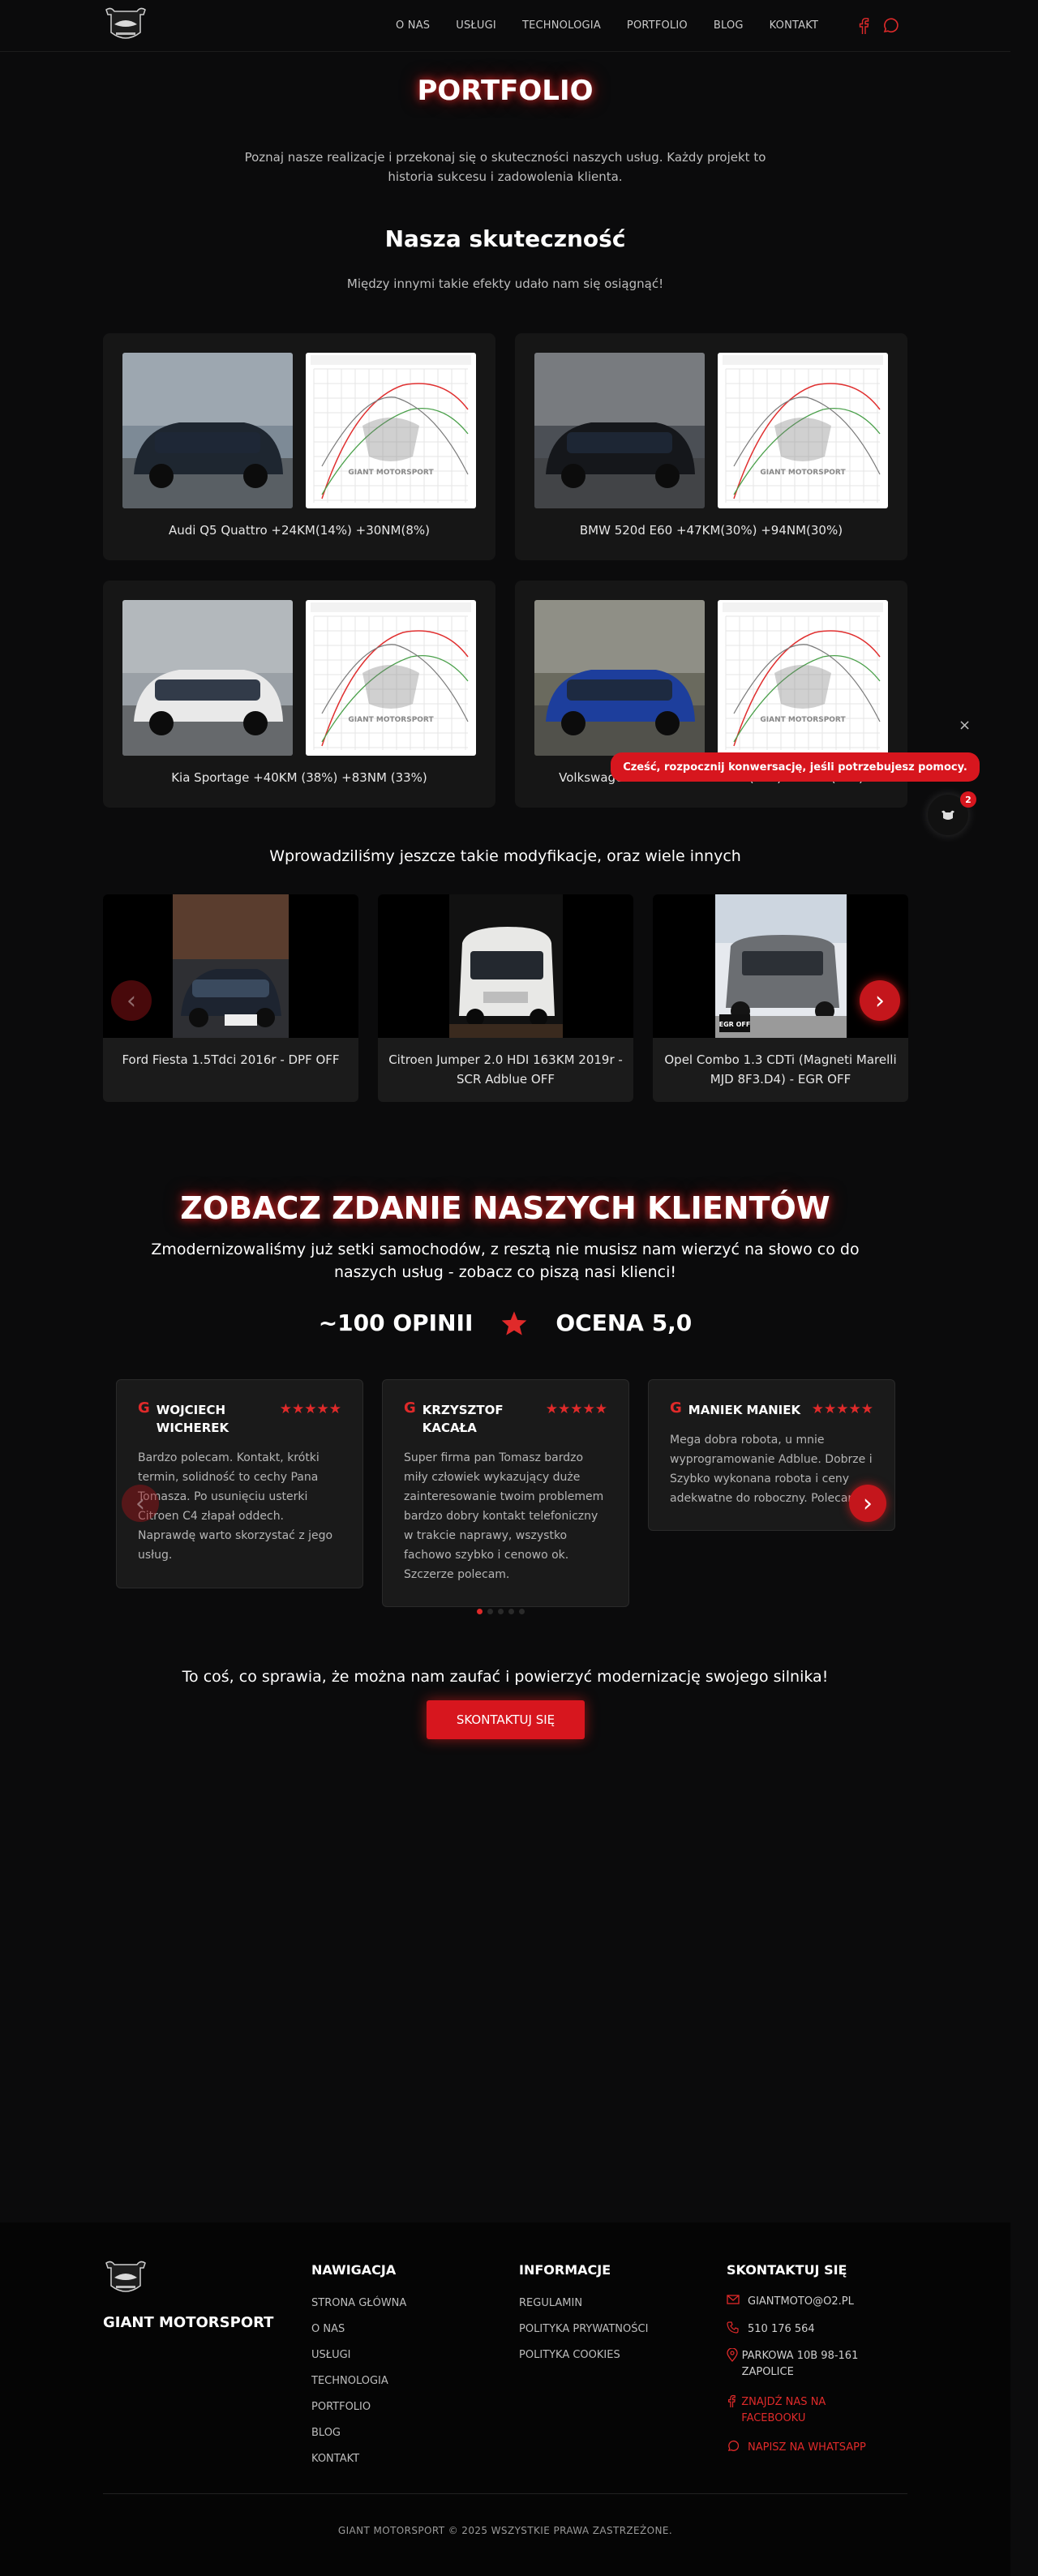 This screenshot has height=2576, width=1038. I want to click on footer-whatsapp-link: NAPISZ NA WHATSAPP, so click(796, 2449).